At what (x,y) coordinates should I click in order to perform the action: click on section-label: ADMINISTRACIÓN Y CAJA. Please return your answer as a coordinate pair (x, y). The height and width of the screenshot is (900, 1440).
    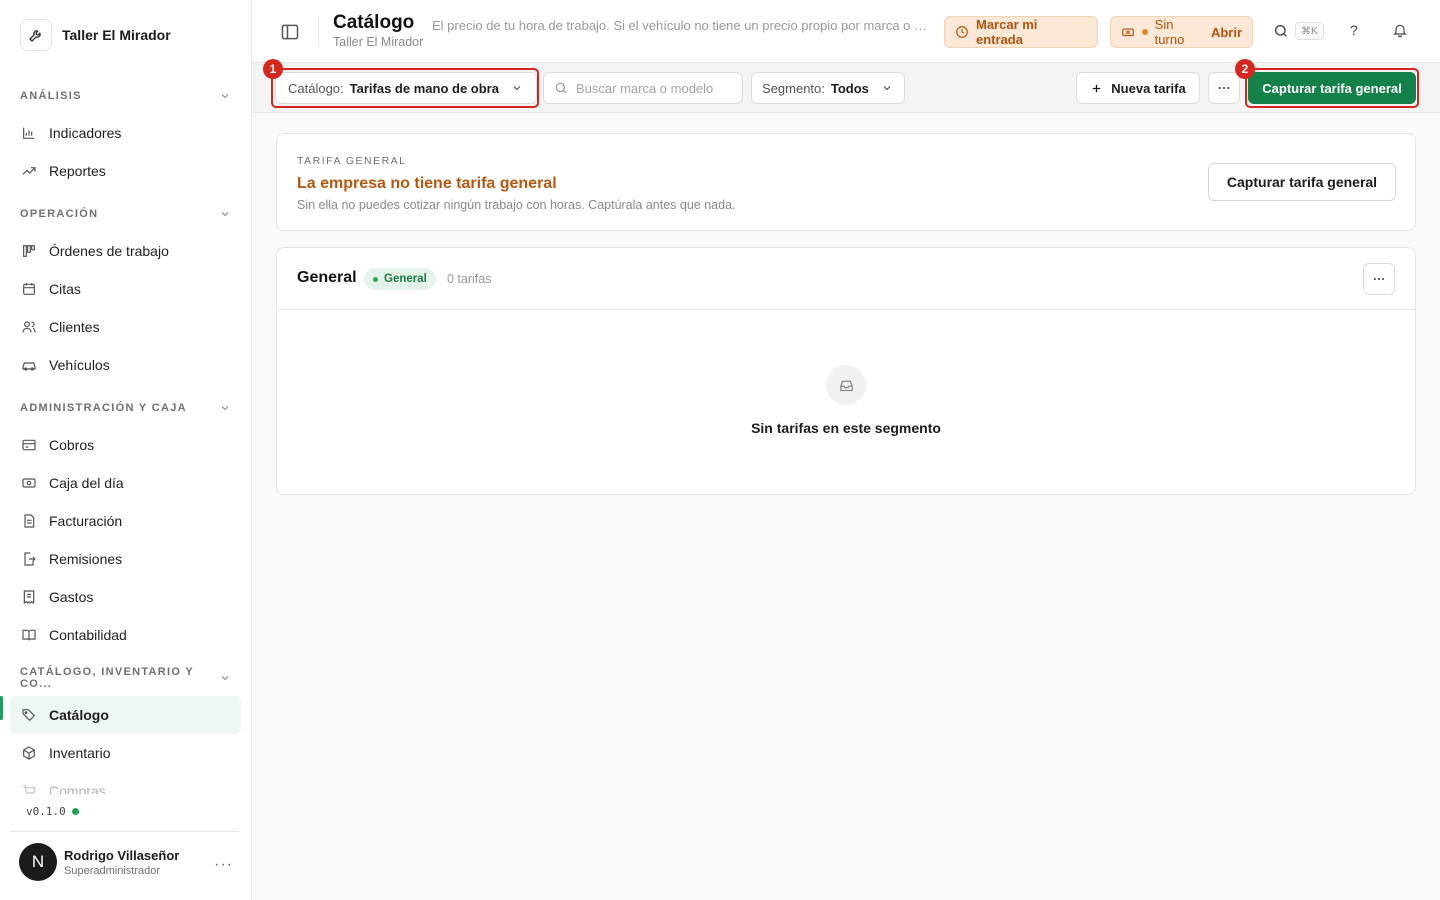
    Looking at the image, I should click on (103, 408).